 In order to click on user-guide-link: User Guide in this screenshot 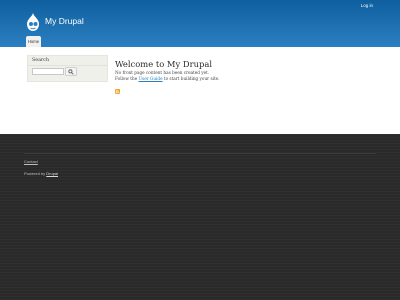, I will do `click(151, 78)`.